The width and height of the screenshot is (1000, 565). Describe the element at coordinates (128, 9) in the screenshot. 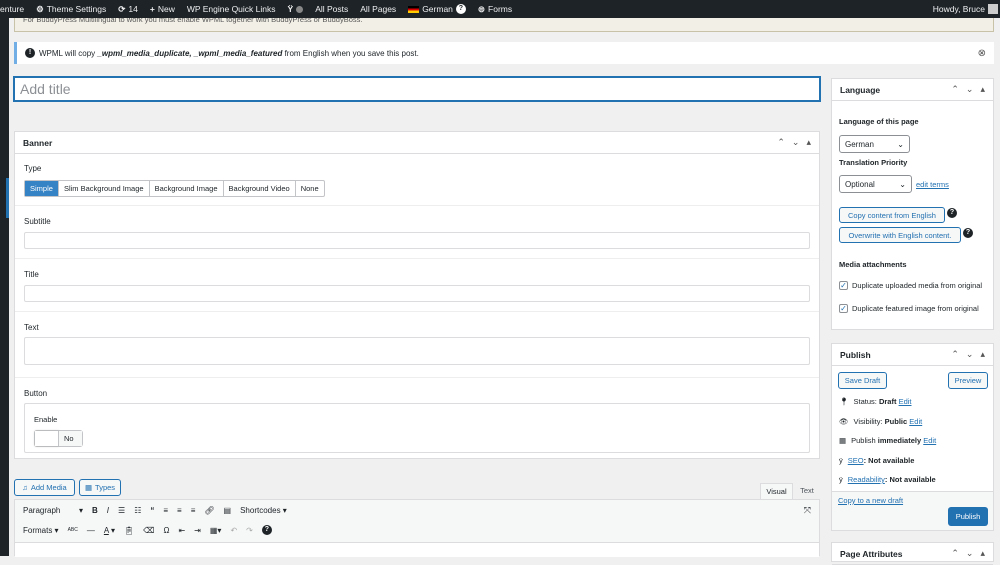

I see `adminbar-updates: ⟳ 14` at that location.